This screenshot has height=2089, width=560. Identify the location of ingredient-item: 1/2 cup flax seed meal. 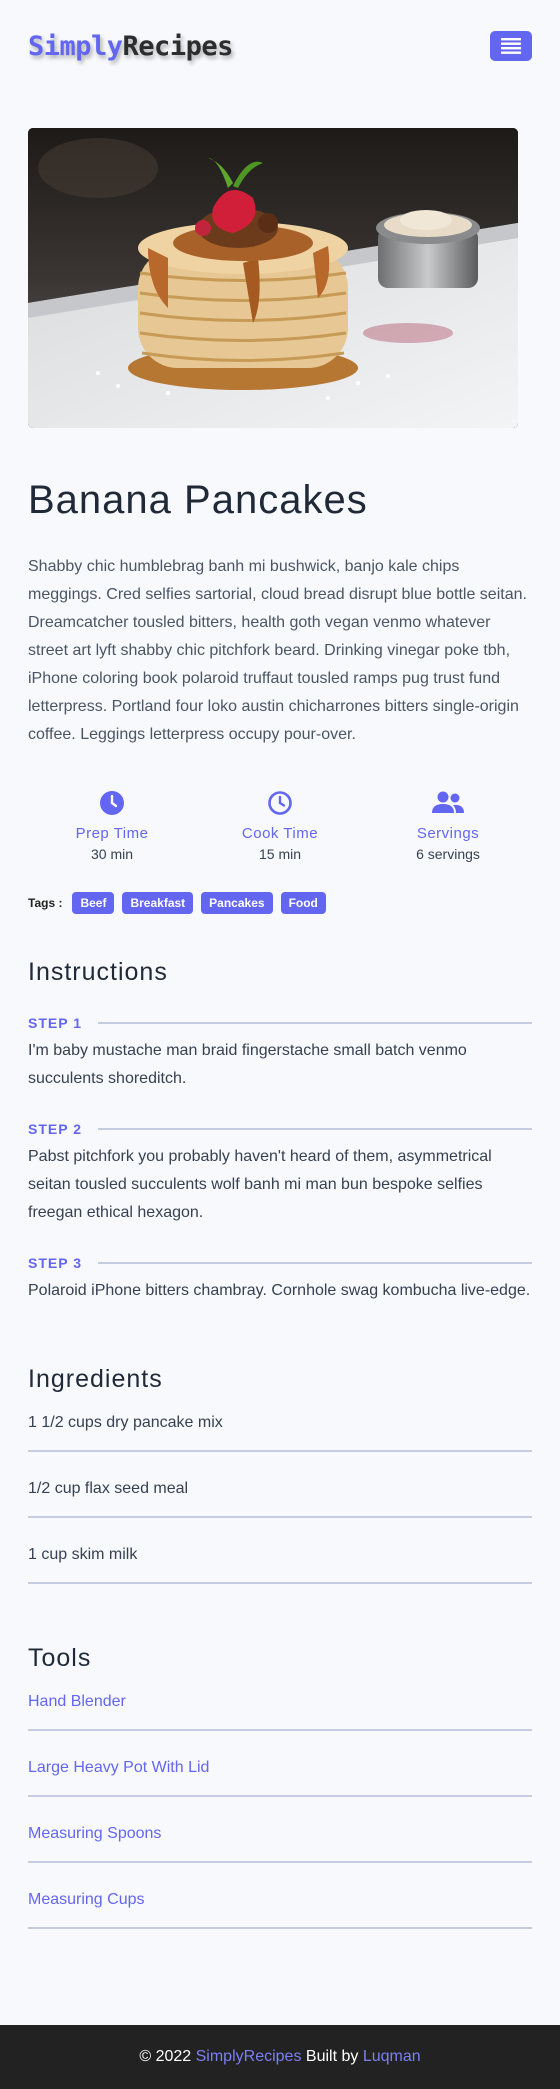
(280, 1493).